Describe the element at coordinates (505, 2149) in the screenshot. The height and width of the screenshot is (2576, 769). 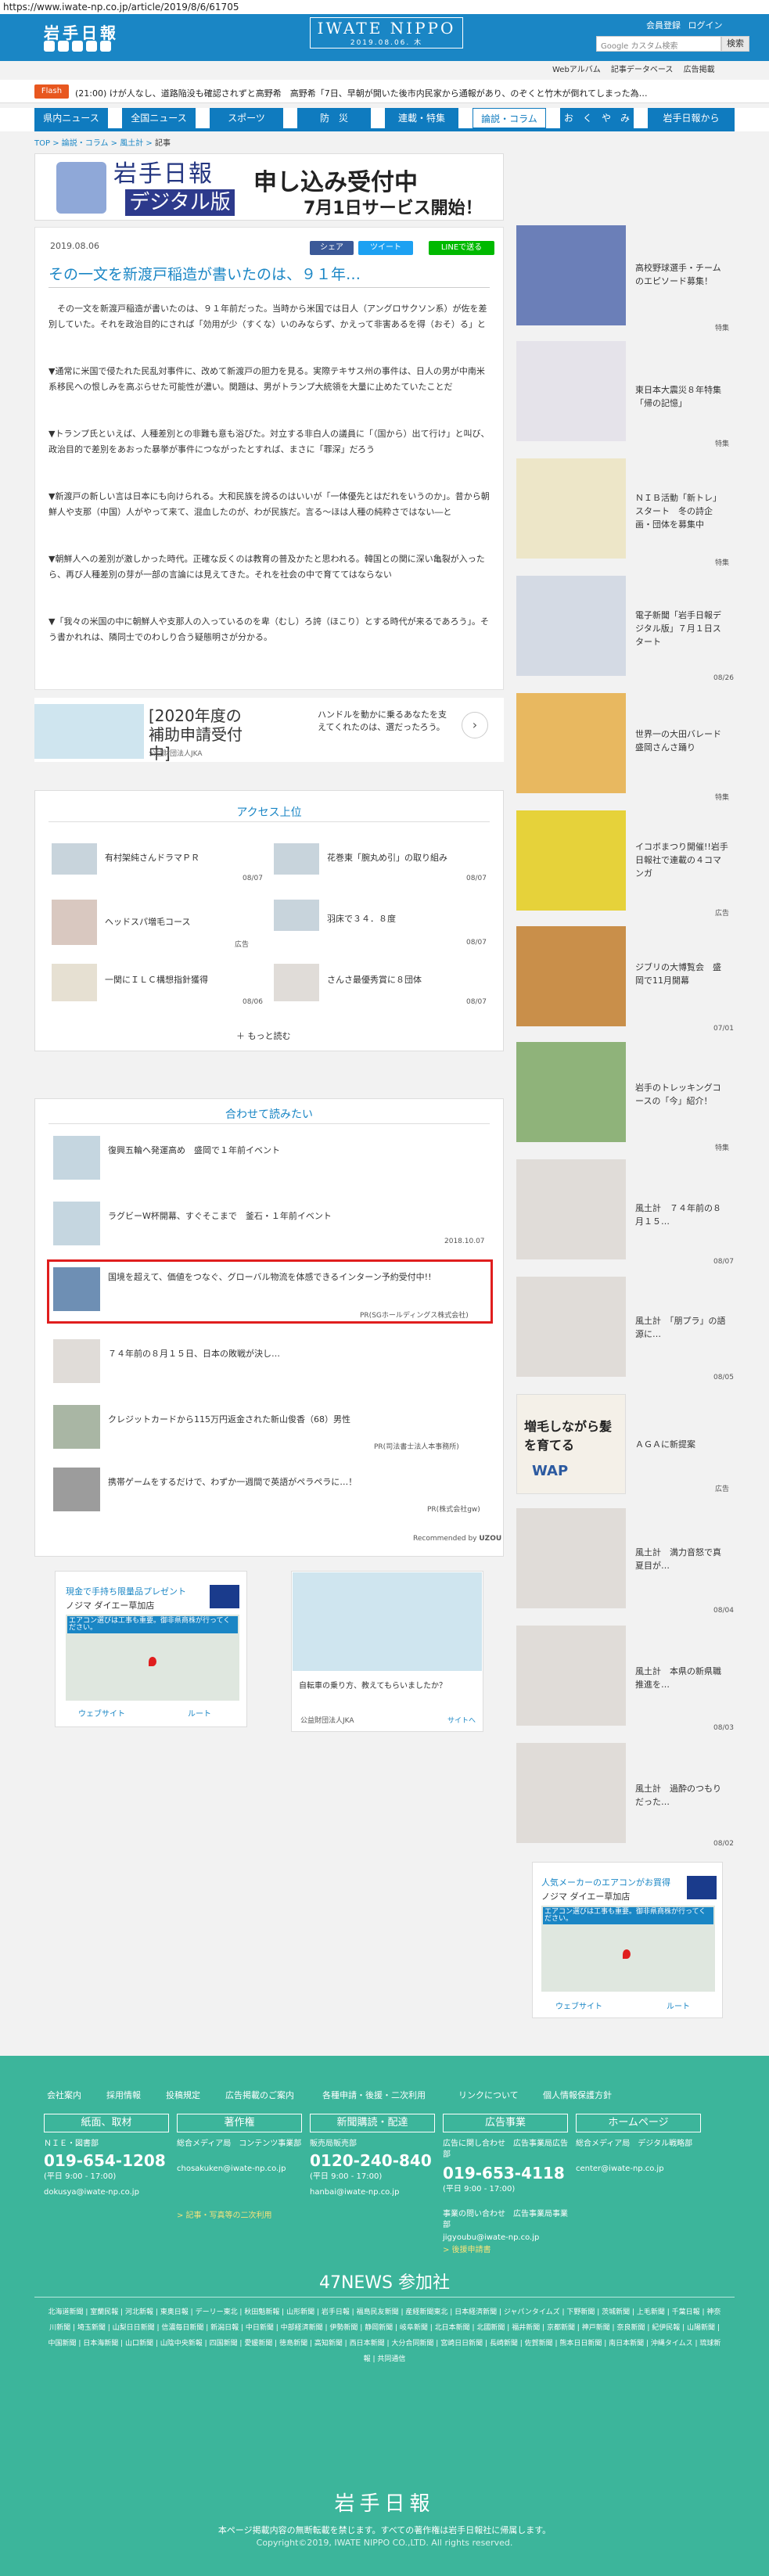
I see `footer-dept: 広告に関し合わせ 広告事業局広告部` at that location.